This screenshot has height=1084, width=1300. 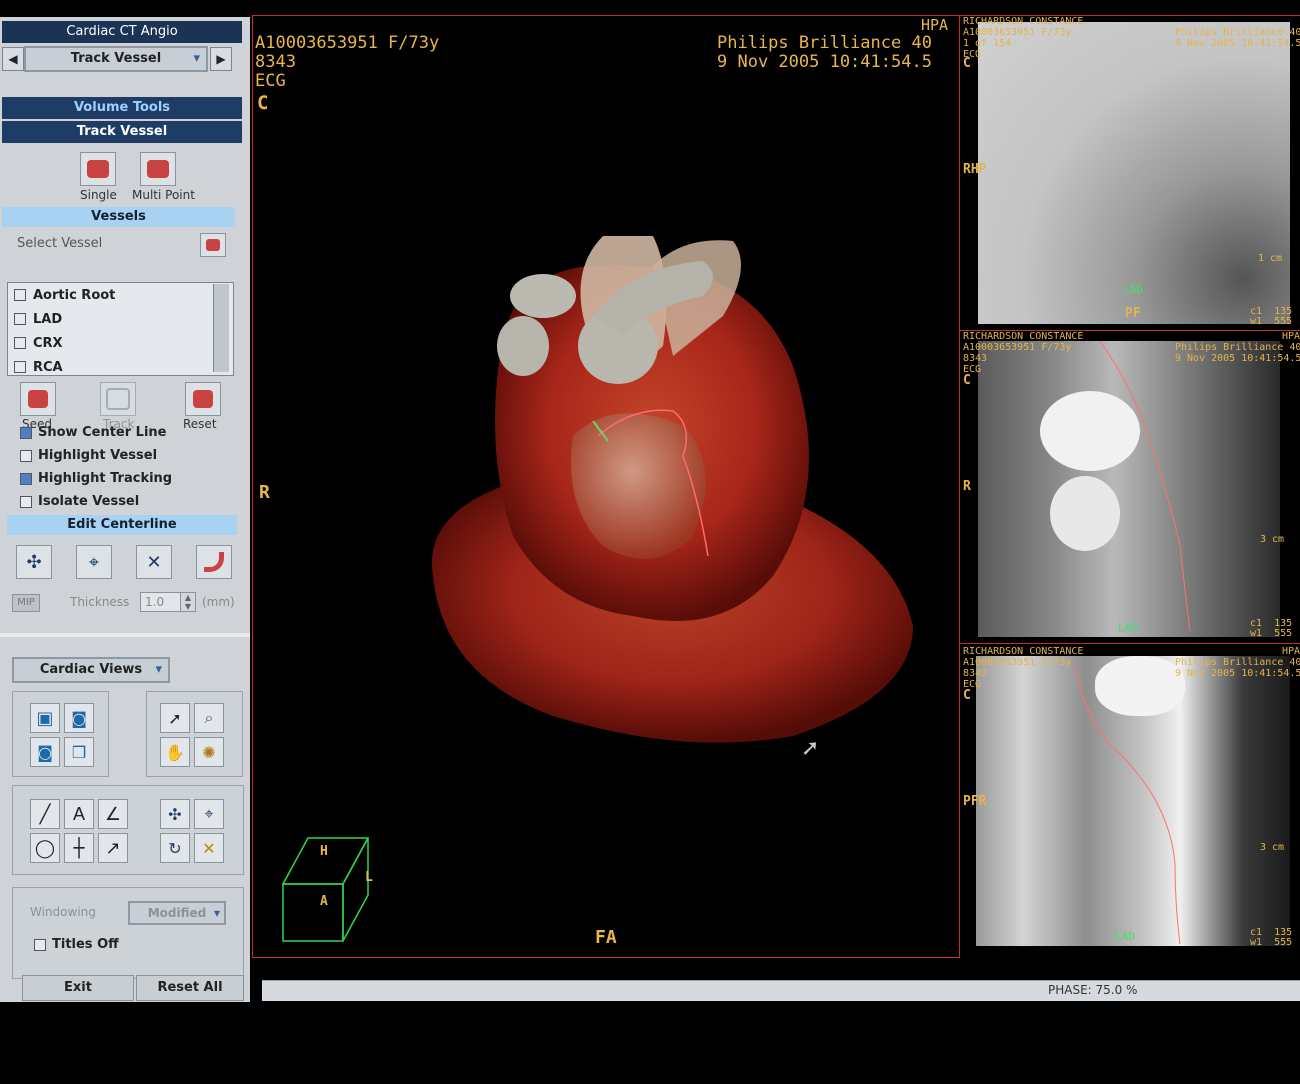 What do you see at coordinates (324, 851) in the screenshot?
I see `cube-label-top: H` at bounding box center [324, 851].